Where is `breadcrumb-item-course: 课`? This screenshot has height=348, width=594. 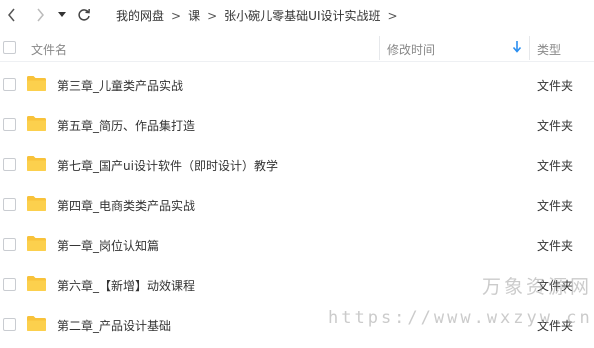 breadcrumb-item-course: 课 is located at coordinates (194, 15).